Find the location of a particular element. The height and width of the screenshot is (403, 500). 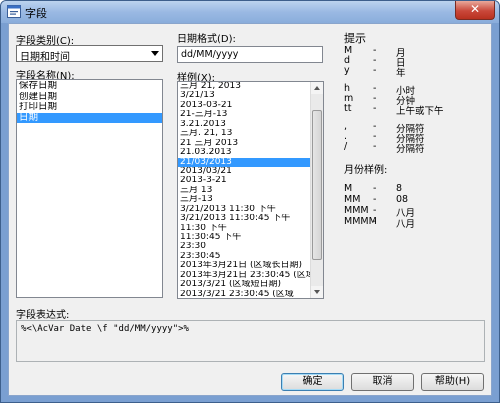

sample-item: 3/21/2013 11:30:45 下午 is located at coordinates (244, 218).